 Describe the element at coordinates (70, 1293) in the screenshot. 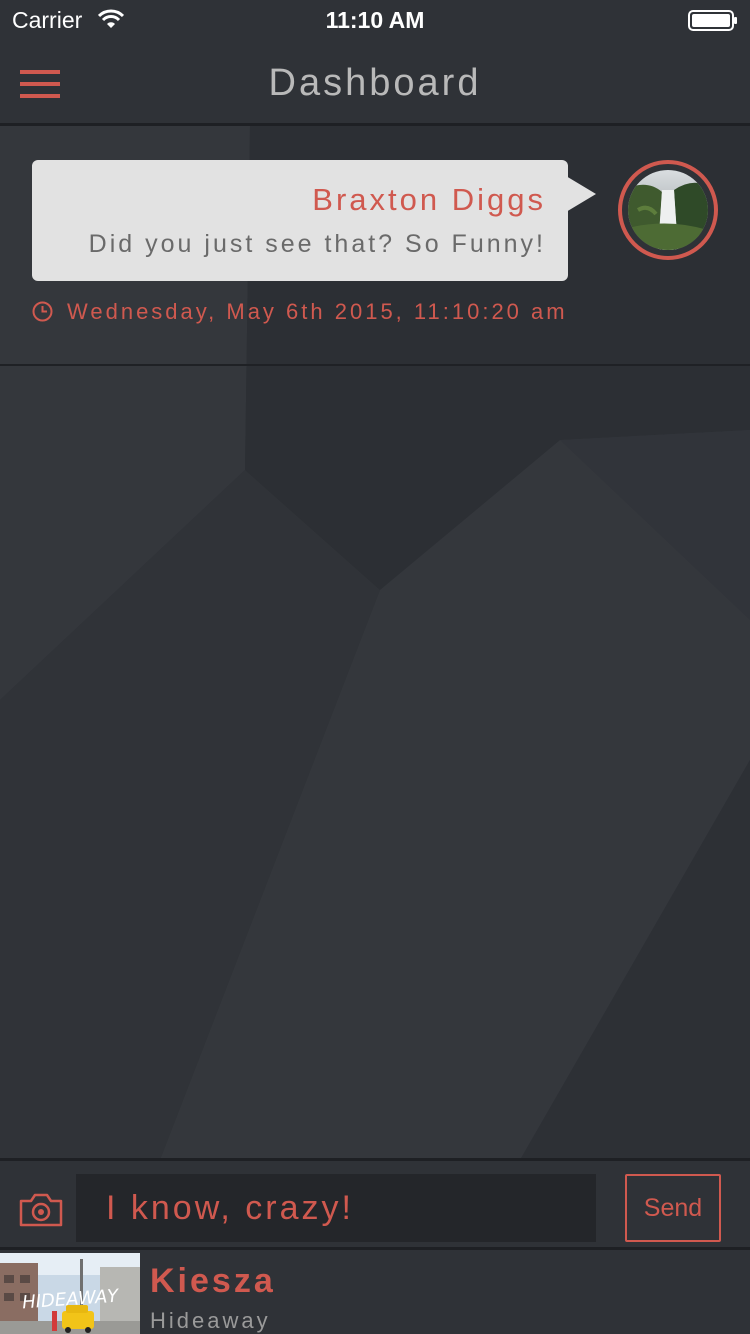

I see `album-art: HIDEAWAY` at that location.